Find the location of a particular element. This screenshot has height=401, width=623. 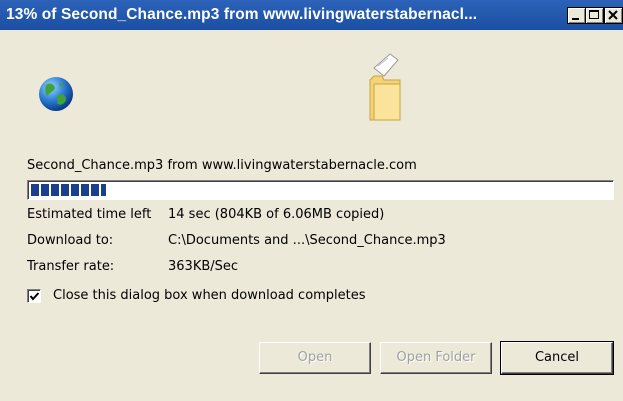

globe-icon is located at coordinates (56, 94).